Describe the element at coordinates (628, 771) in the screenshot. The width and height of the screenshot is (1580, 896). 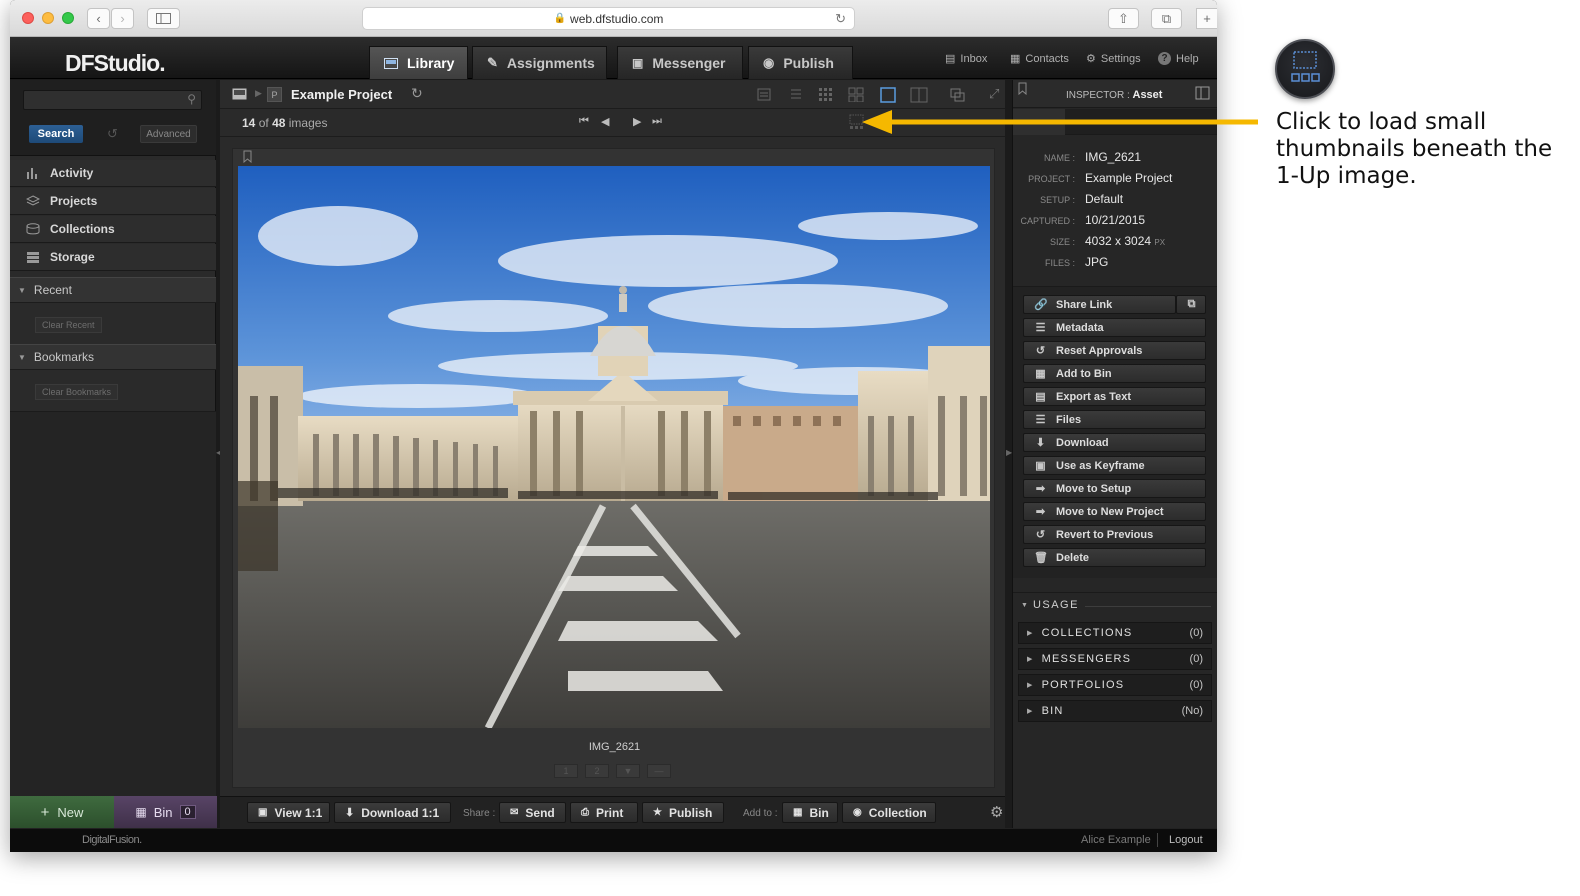
I see `reject-button: ▼` at that location.